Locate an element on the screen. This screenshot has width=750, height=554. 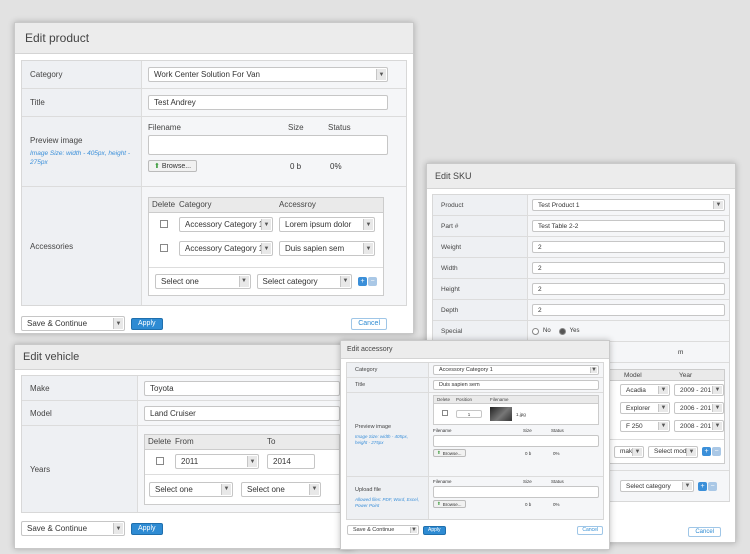
accessory-select: Lorem ipsum dolor ▼ is located at coordinates (327, 224).